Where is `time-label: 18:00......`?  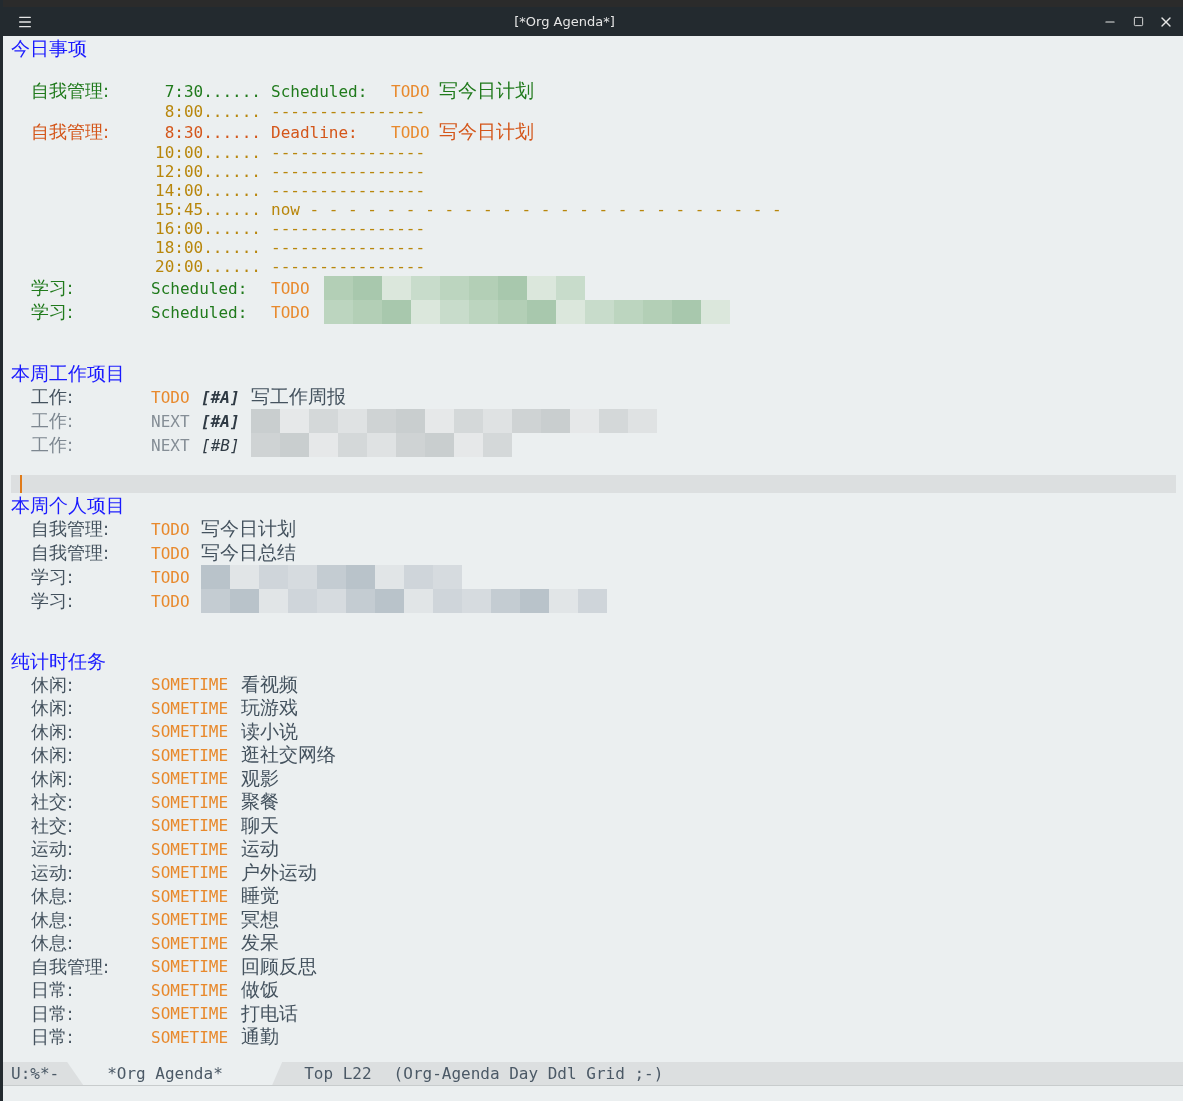
time-label: 18:00...... is located at coordinates (207, 247).